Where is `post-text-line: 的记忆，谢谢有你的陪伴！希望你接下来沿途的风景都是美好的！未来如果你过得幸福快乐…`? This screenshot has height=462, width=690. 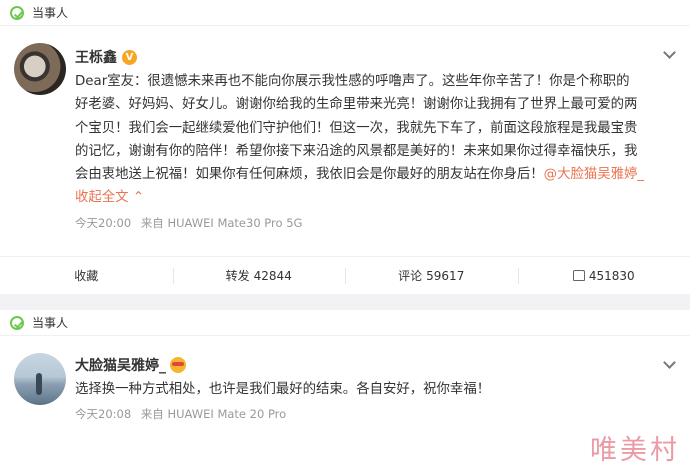
post-text-line: 的记忆，谢谢有你的陪伴！希望你接下来沿途的风景都是美好的！未来如果你过得幸福快乐… is located at coordinates (356, 151).